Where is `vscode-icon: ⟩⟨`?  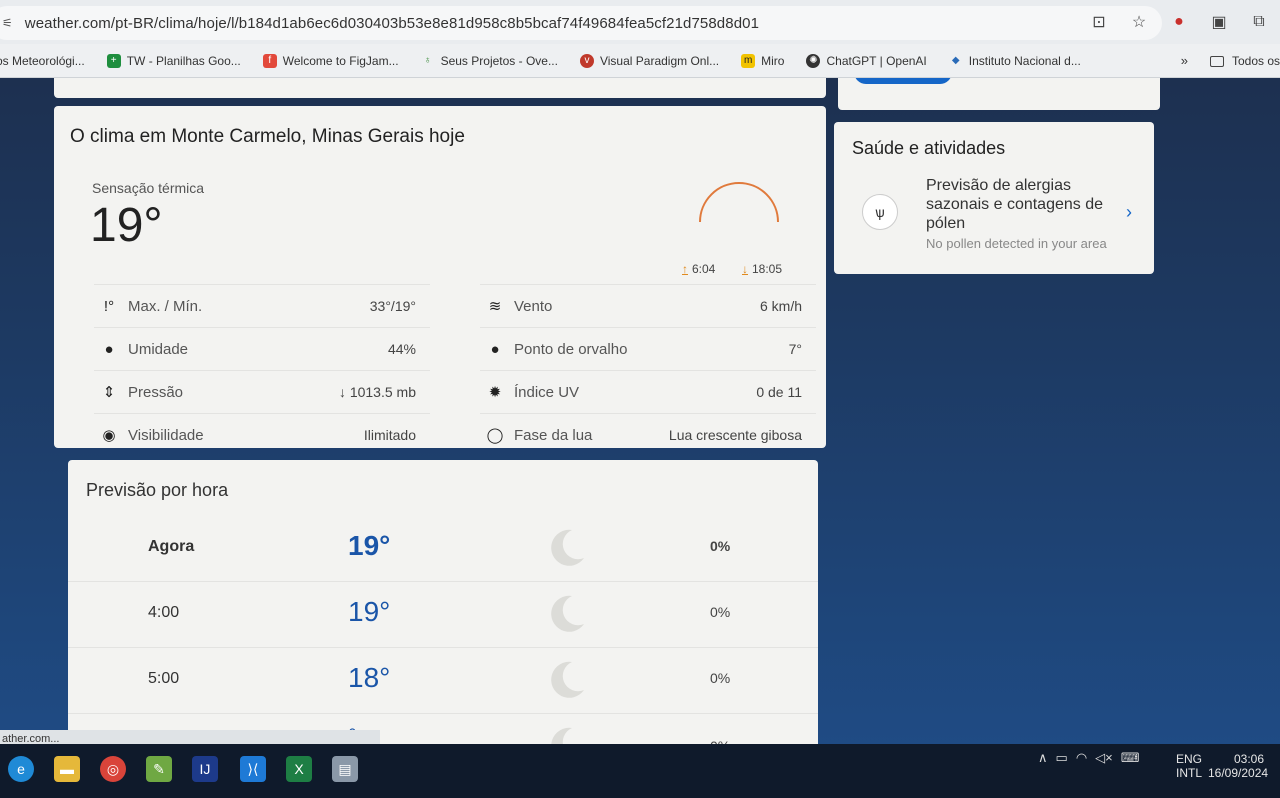 vscode-icon: ⟩⟨ is located at coordinates (253, 769).